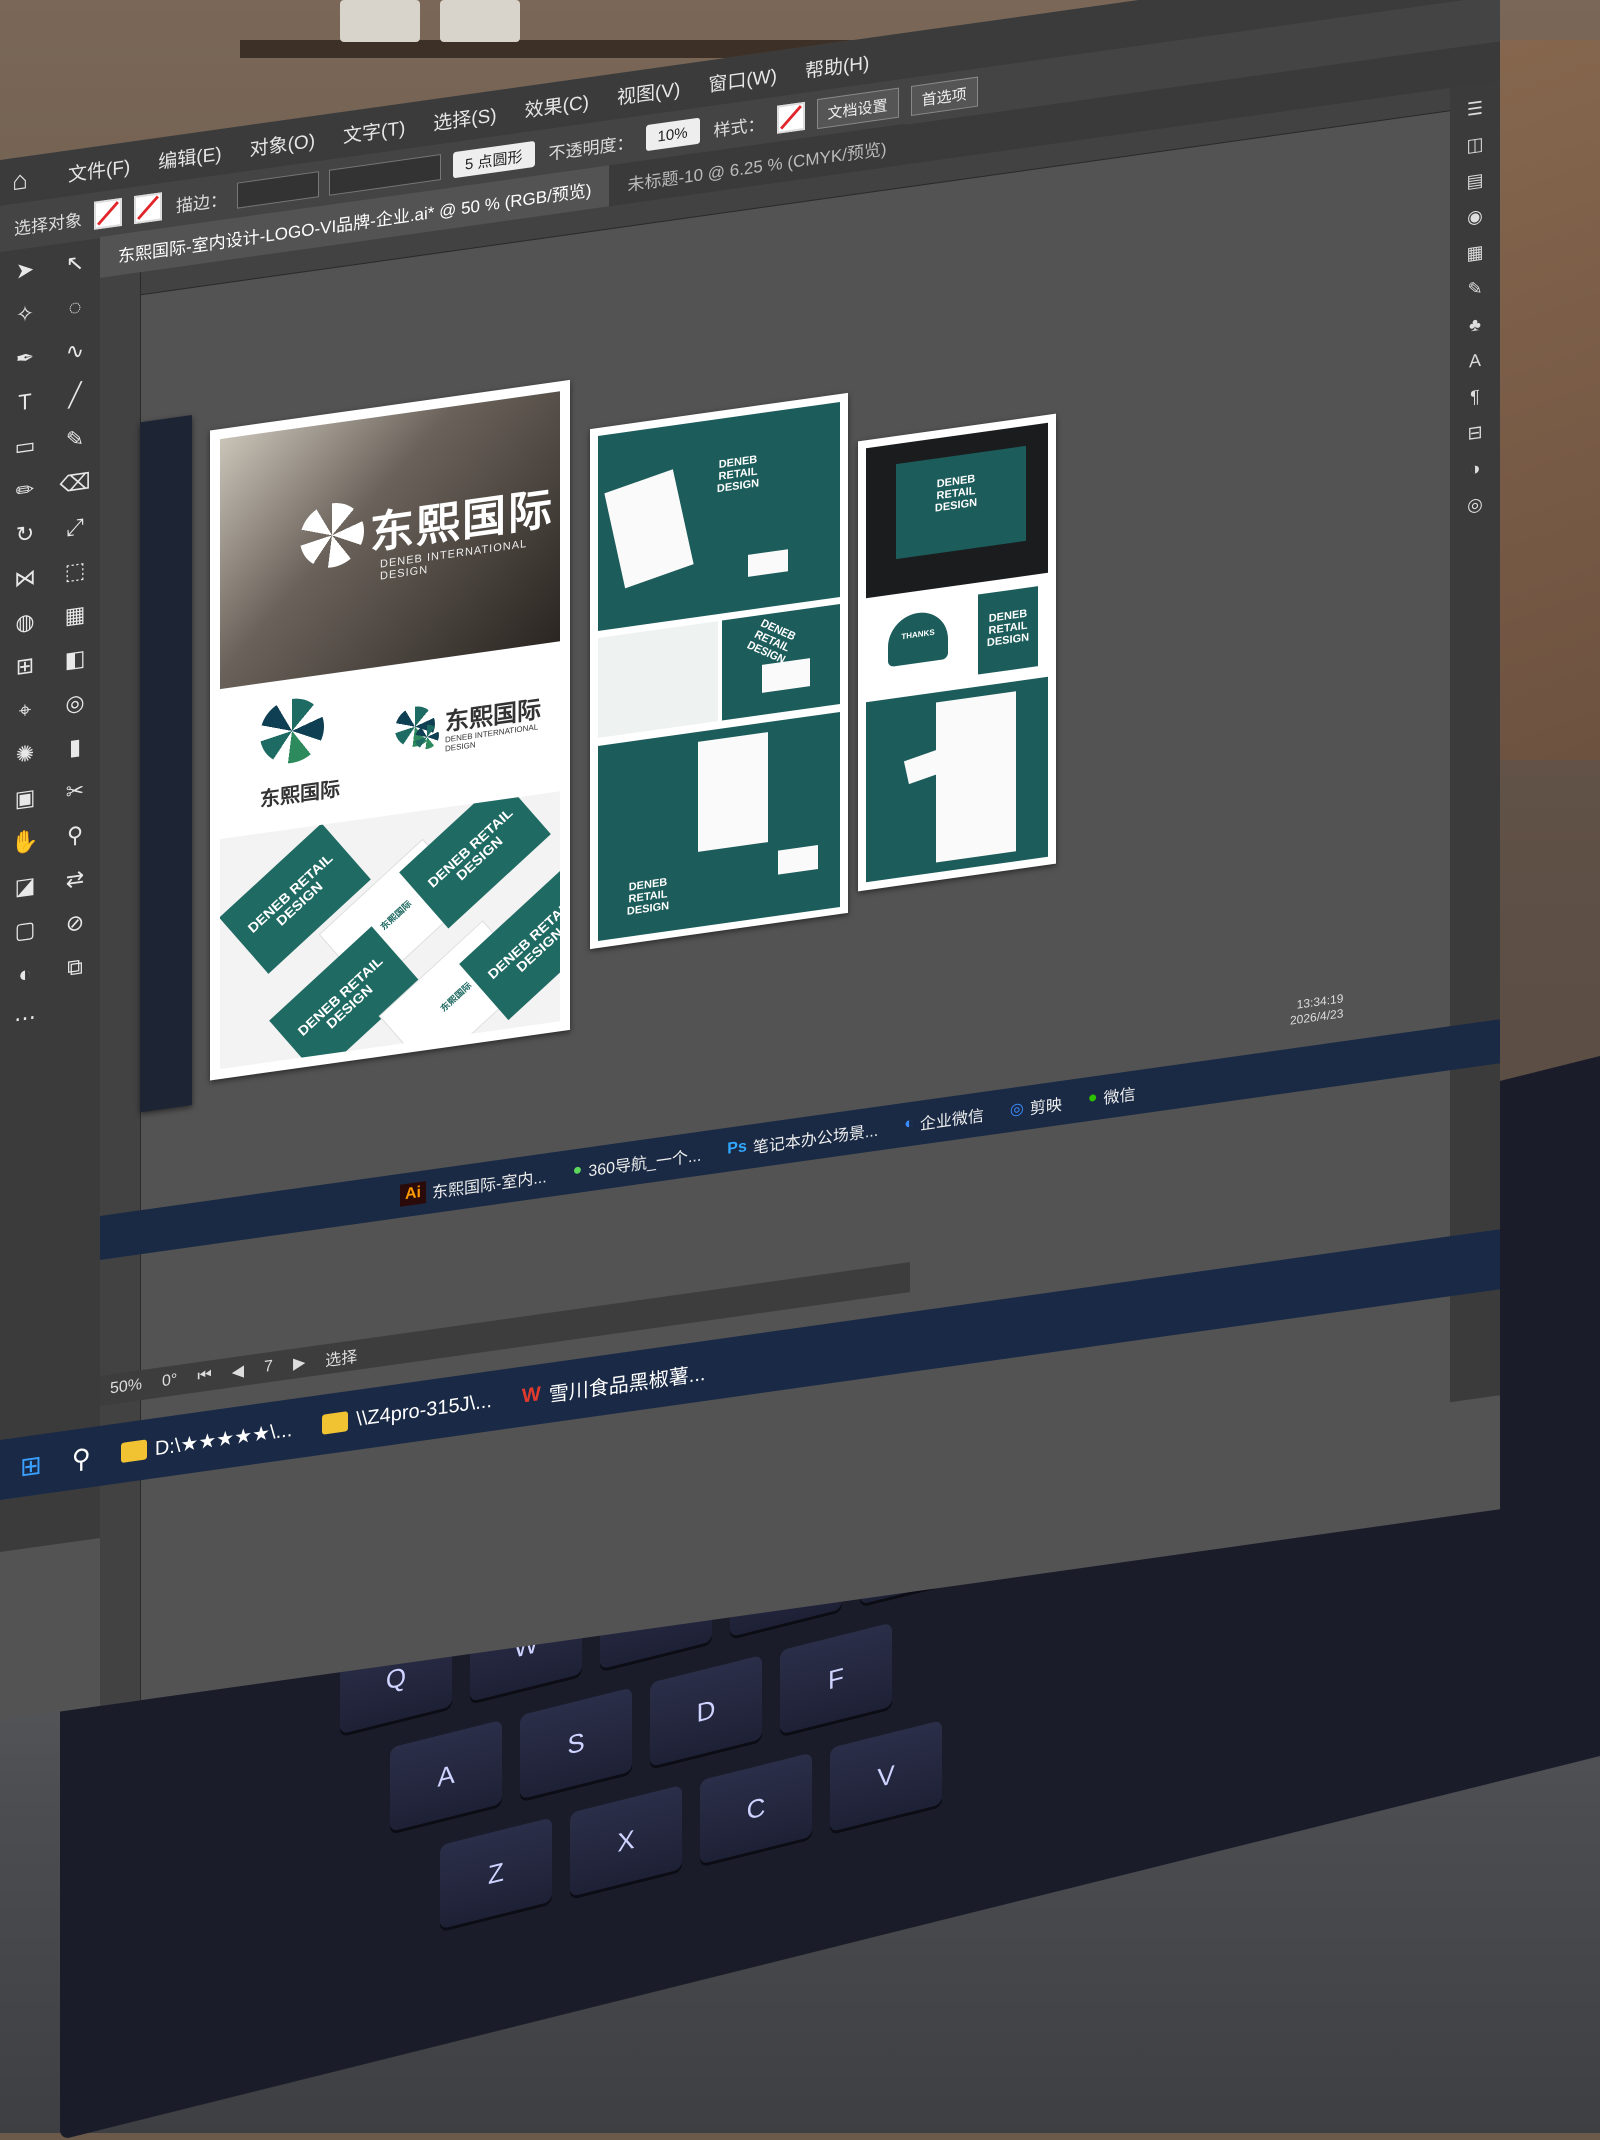  I want to click on width-tool-icon: ⋈, so click(25, 579).